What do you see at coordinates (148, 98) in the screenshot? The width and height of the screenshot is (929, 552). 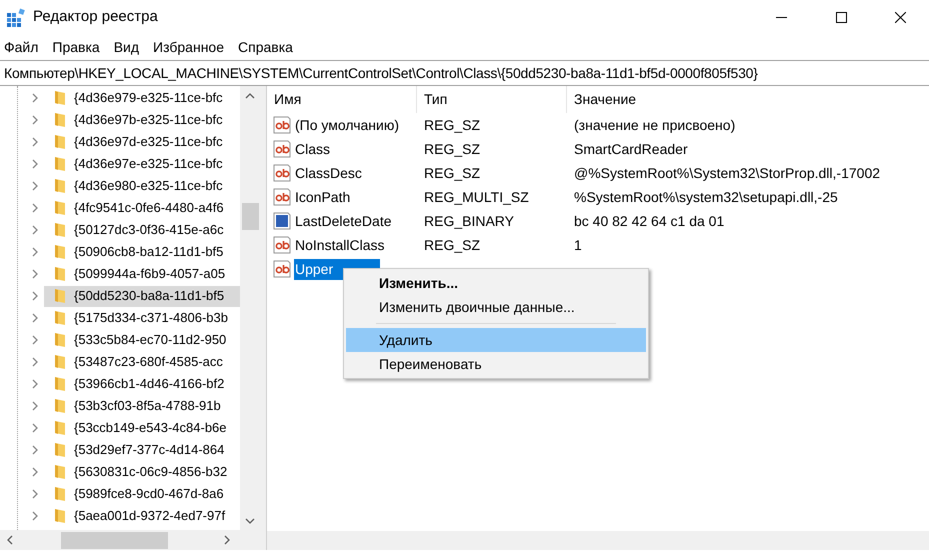 I see `key-label: {4d36e979-e325-11ce-bfc` at bounding box center [148, 98].